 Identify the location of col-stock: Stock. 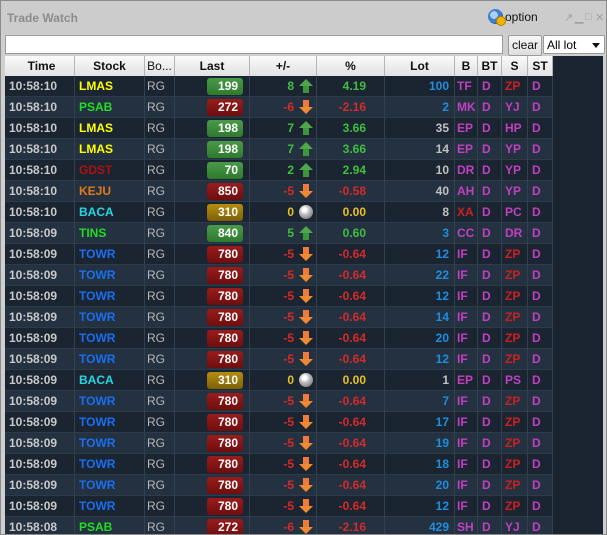
(110, 66).